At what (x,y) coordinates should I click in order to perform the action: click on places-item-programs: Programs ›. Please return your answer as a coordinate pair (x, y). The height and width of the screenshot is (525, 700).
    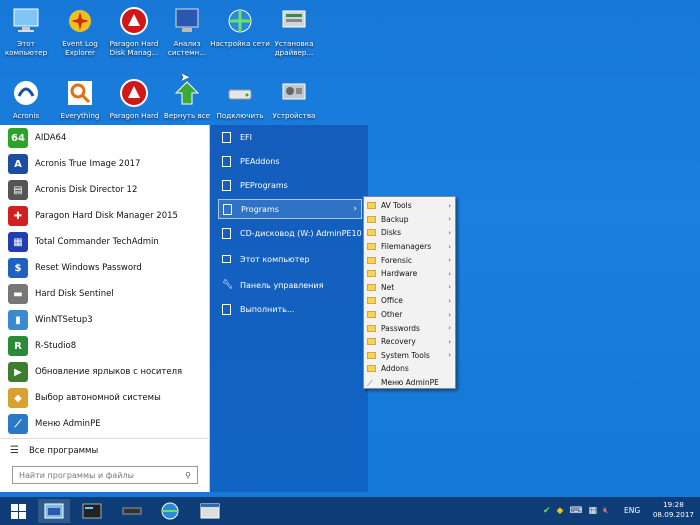
    Looking at the image, I should click on (290, 209).